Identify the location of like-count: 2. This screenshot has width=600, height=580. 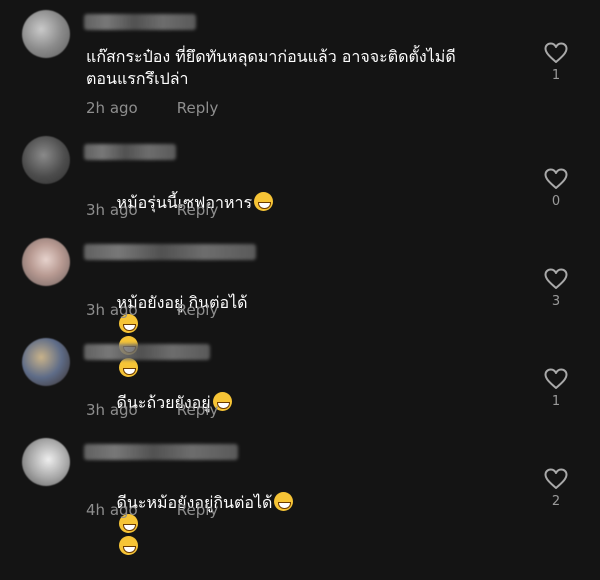
(556, 501).